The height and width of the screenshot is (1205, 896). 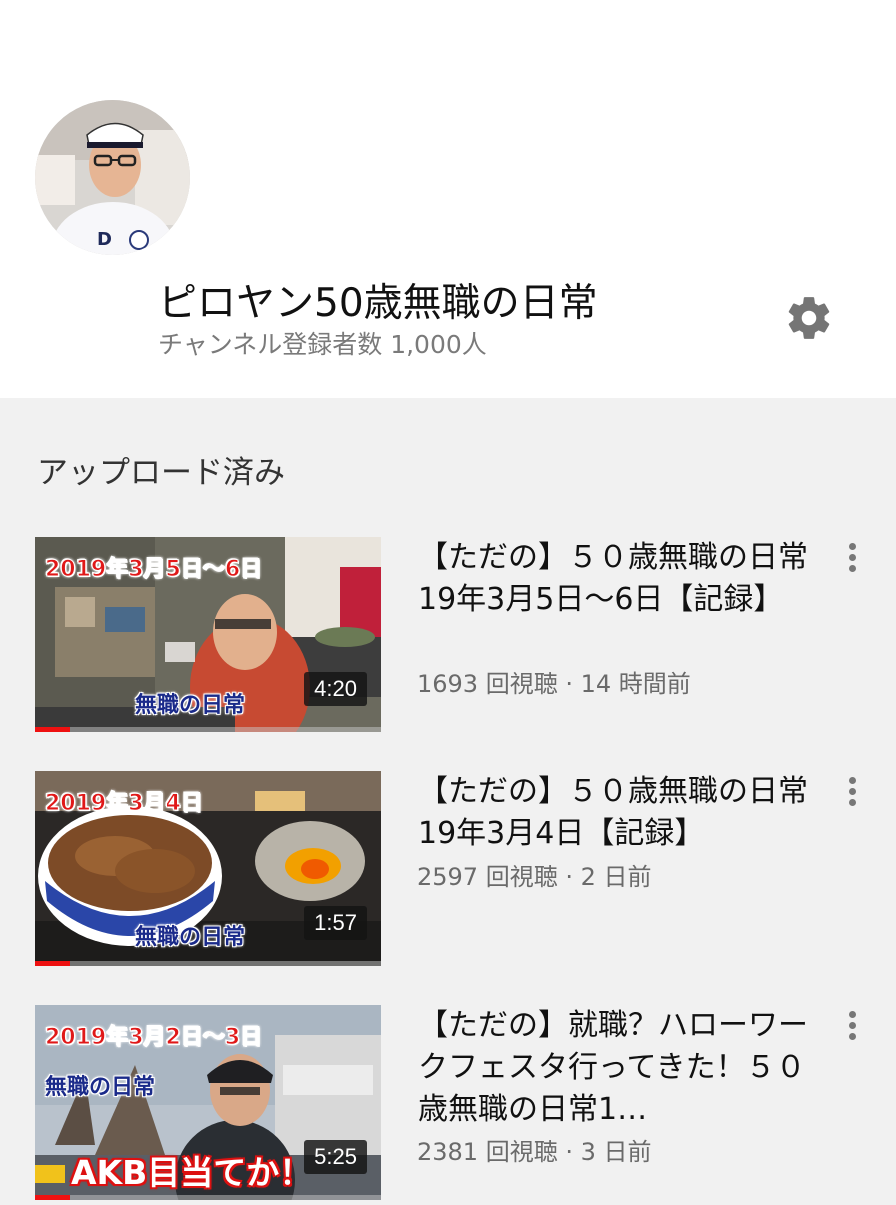 I want to click on channel-avatar: D, so click(x=112, y=177).